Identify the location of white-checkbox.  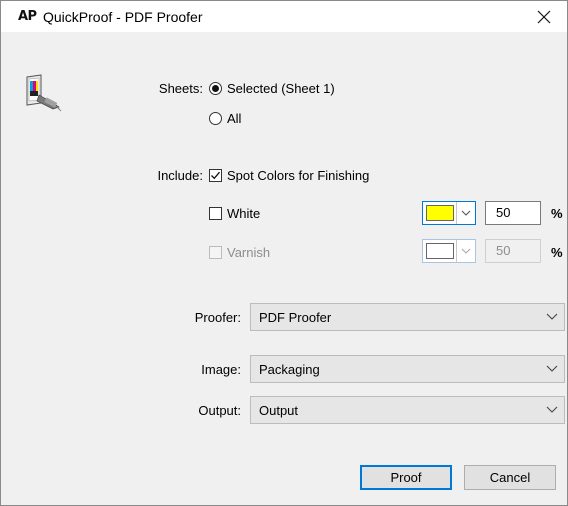
(215, 213).